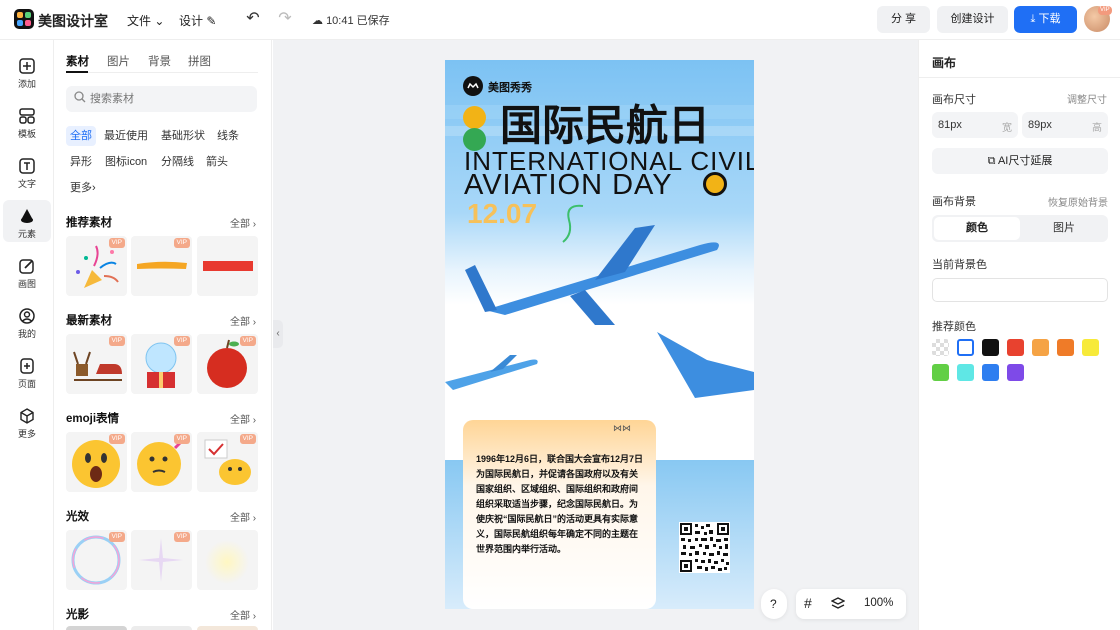  I want to click on chevron-down-icon: ⌄, so click(159, 21).